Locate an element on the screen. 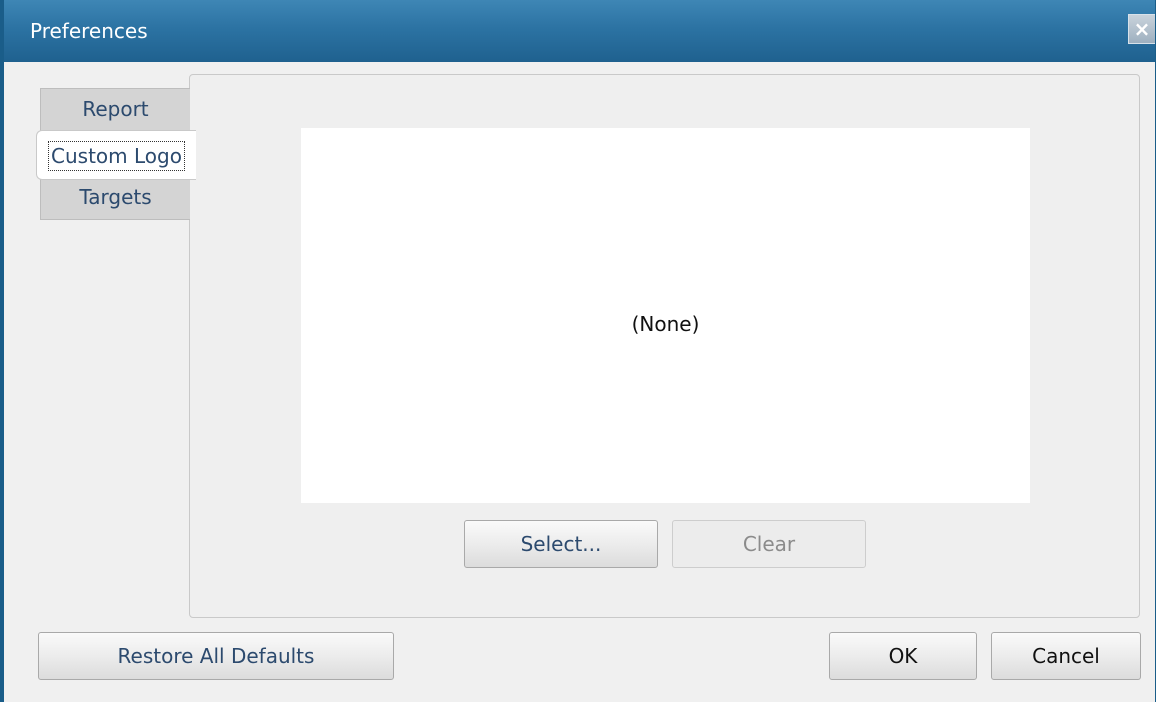 The image size is (1156, 702). close-button: × is located at coordinates (1141, 29).